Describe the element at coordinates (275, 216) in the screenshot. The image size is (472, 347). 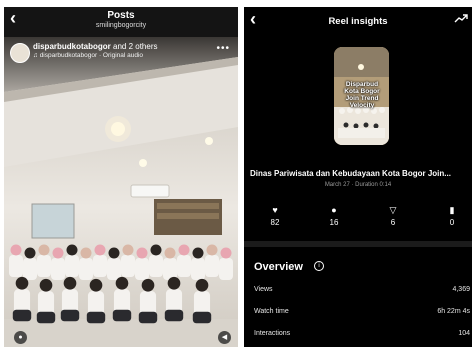
I see `likes-stat: ♥ 82` at that location.